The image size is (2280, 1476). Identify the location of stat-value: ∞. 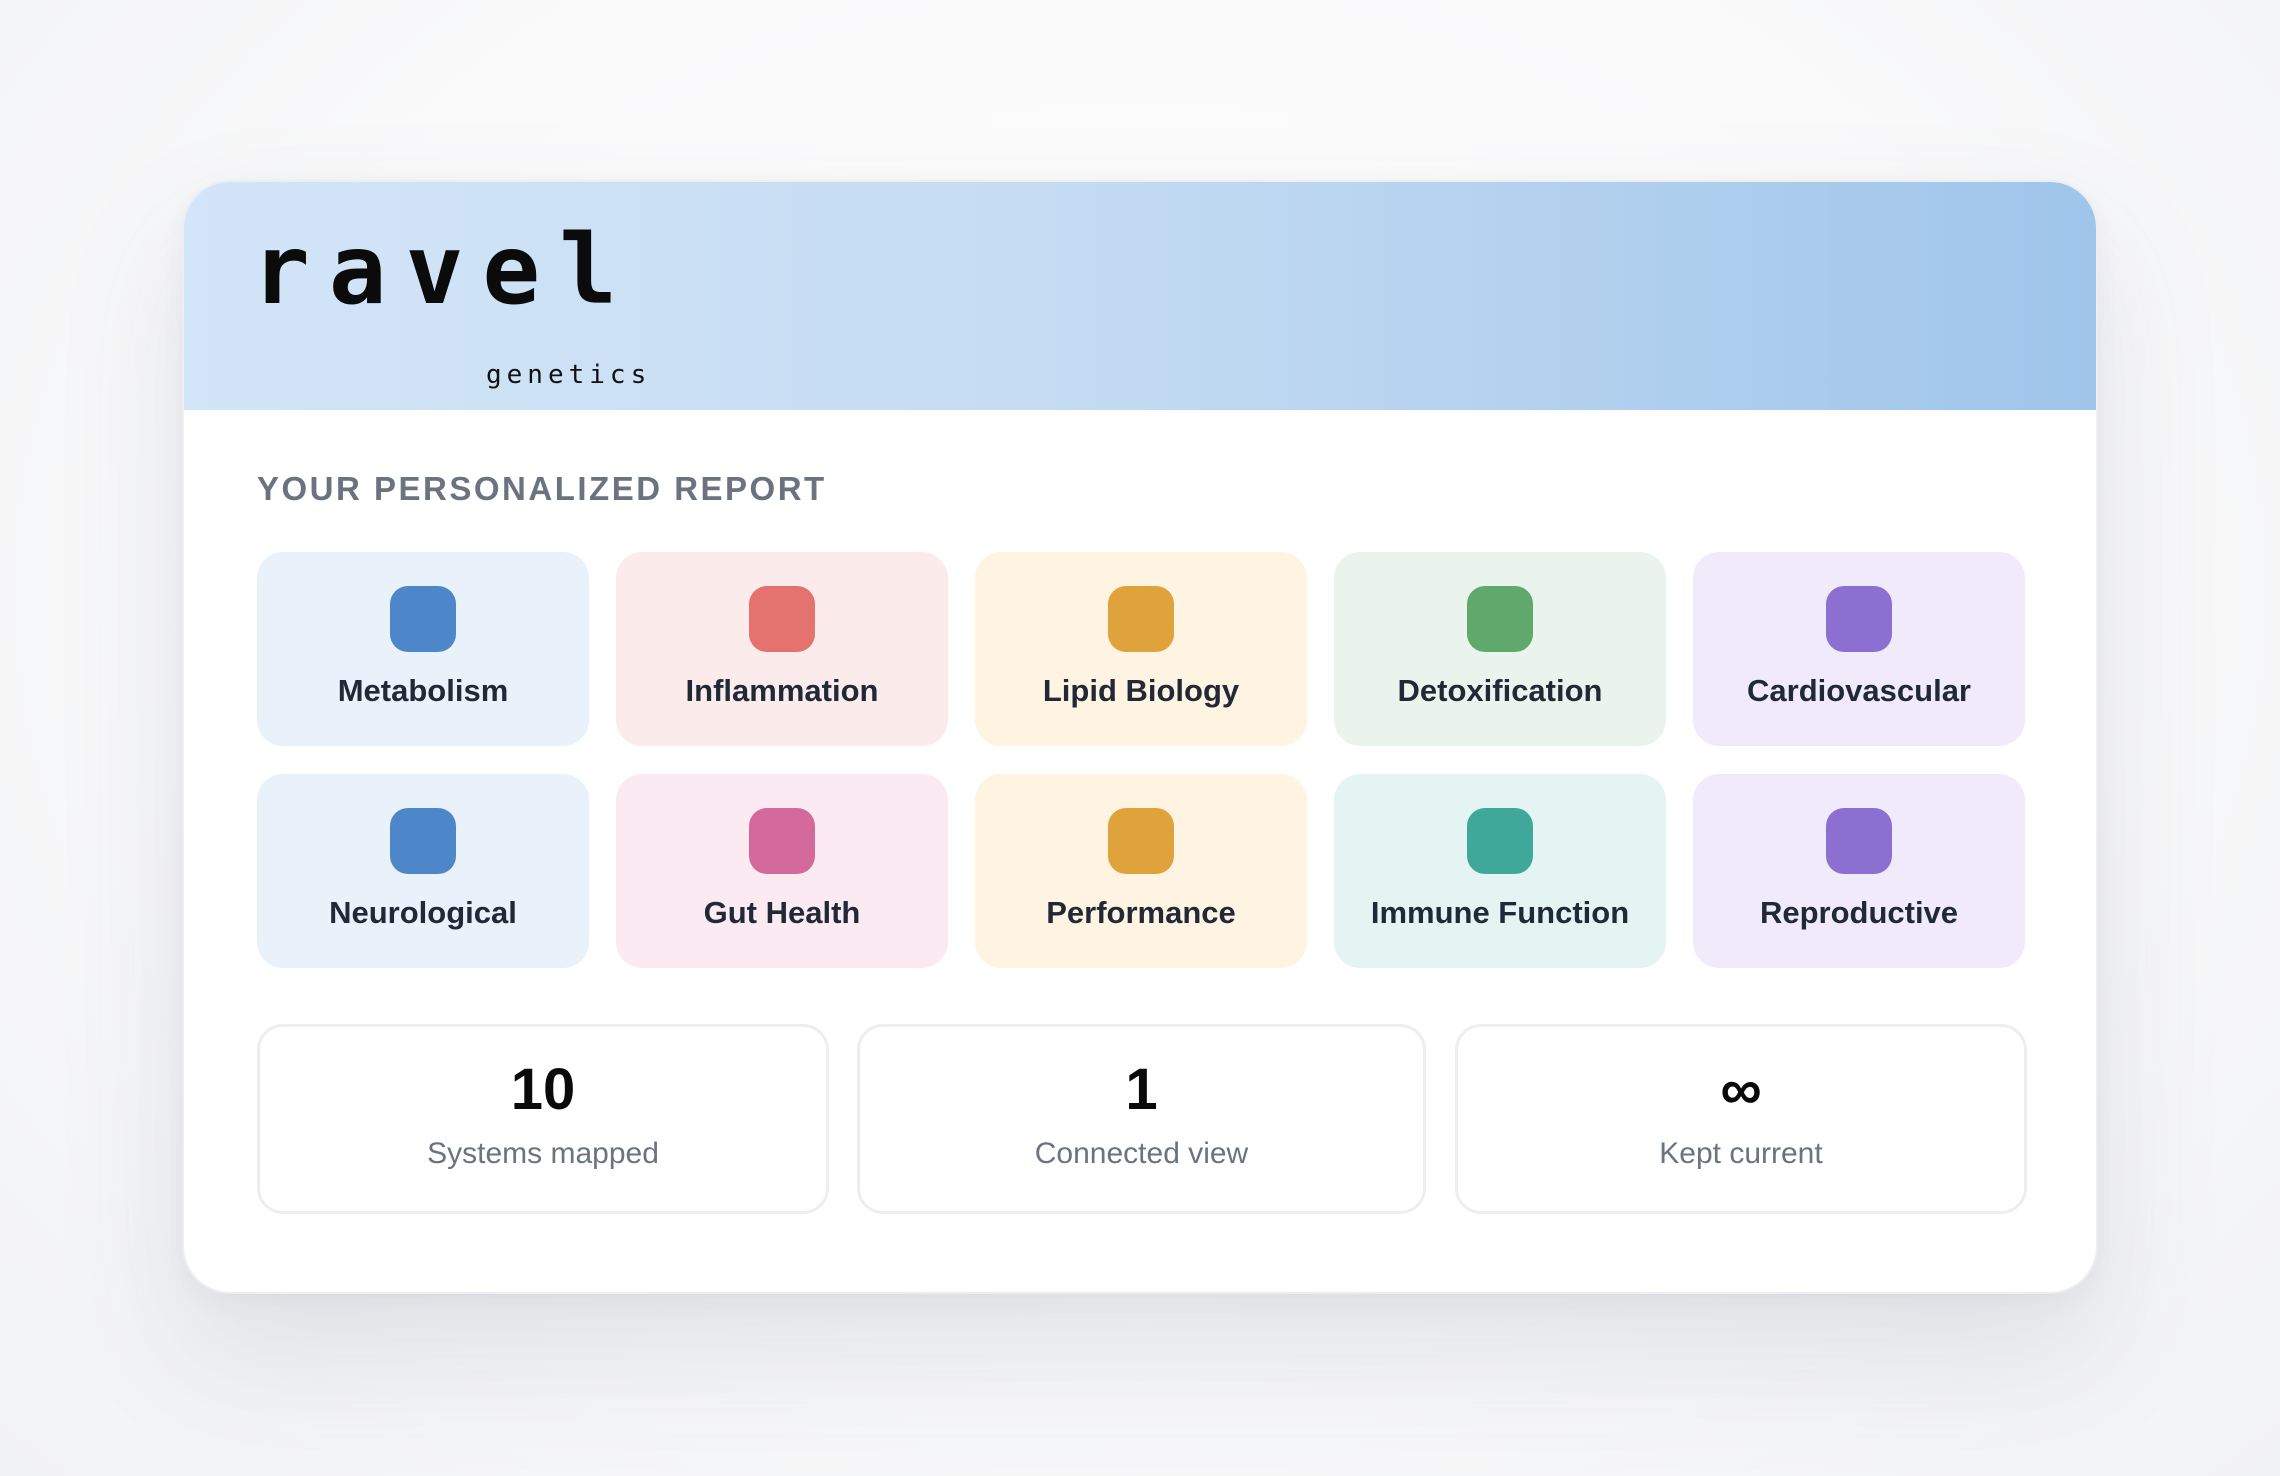
(1741, 1089).